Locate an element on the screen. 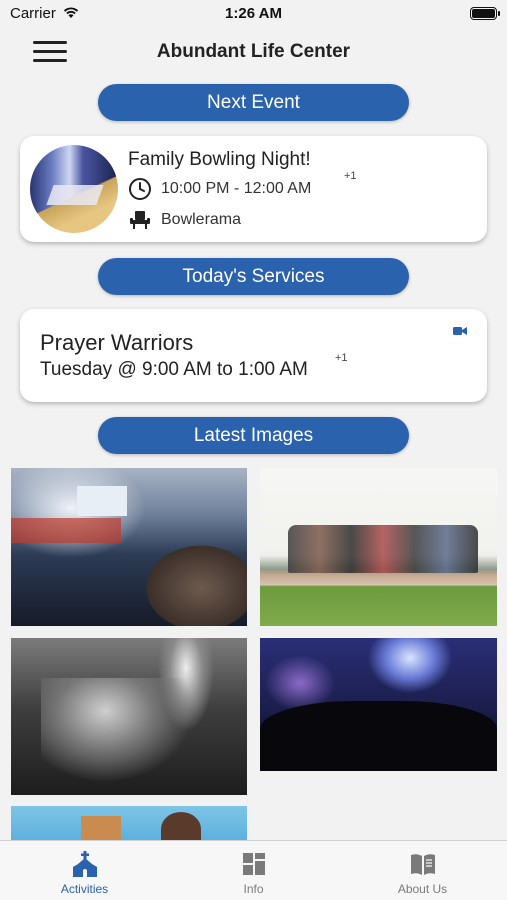 Image resolution: width=507 pixels, height=900 pixels. tab-info-label: Info is located at coordinates (253, 889).